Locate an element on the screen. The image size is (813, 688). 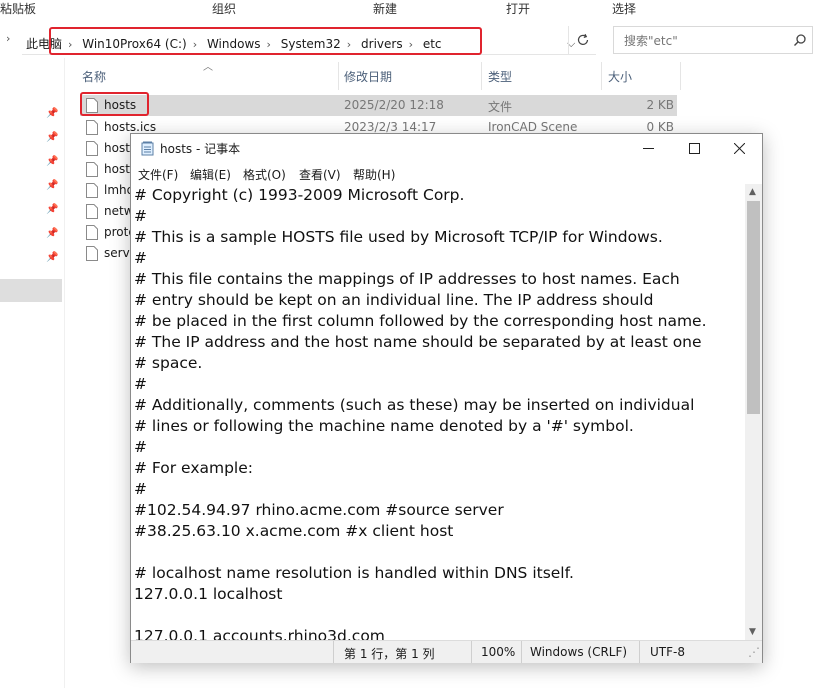
vertical-scrollbar: ▲ ▼ is located at coordinates (753, 412).